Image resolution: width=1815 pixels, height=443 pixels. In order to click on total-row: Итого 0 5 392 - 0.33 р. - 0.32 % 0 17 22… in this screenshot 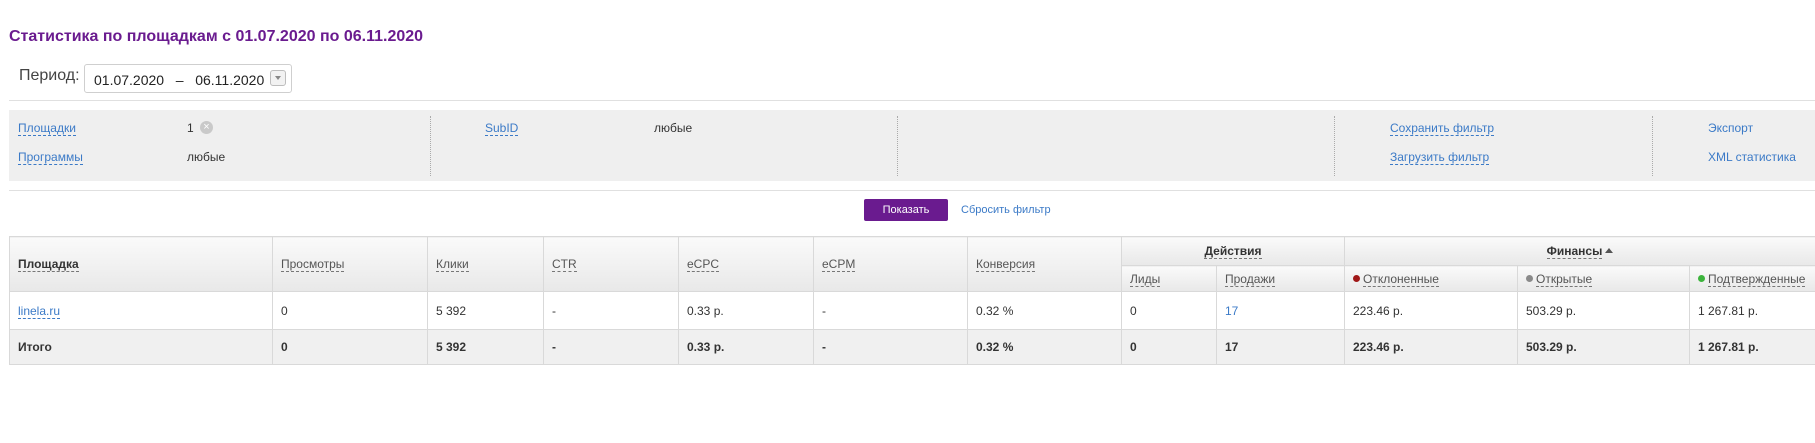, I will do `click(912, 347)`.